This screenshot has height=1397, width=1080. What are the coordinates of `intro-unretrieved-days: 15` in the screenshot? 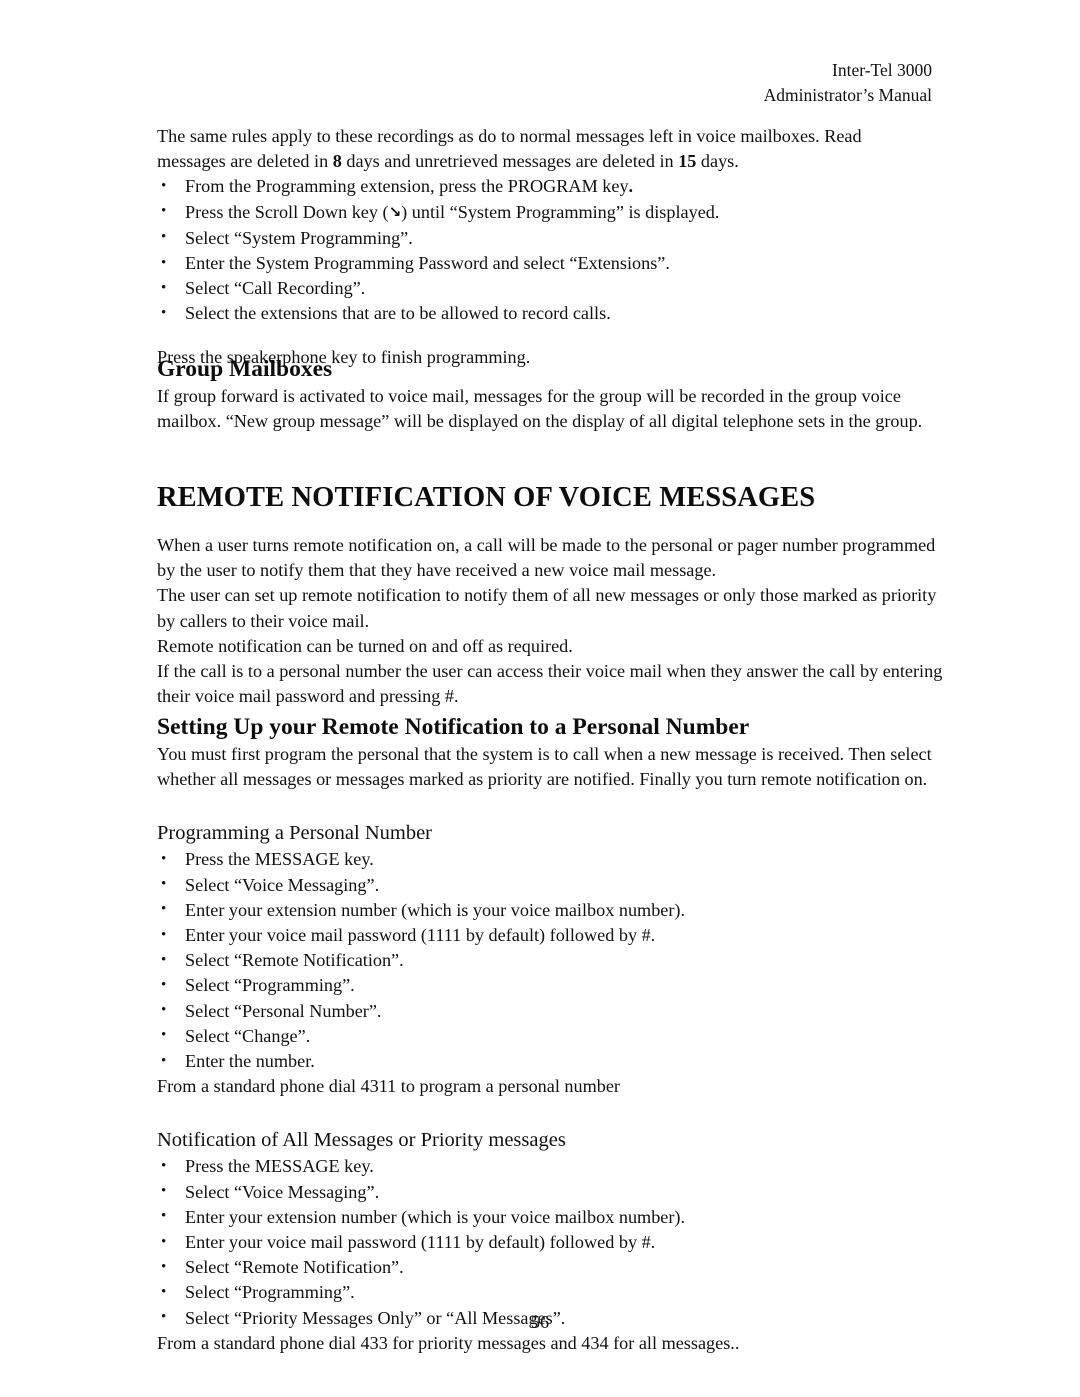 It's located at (687, 161).